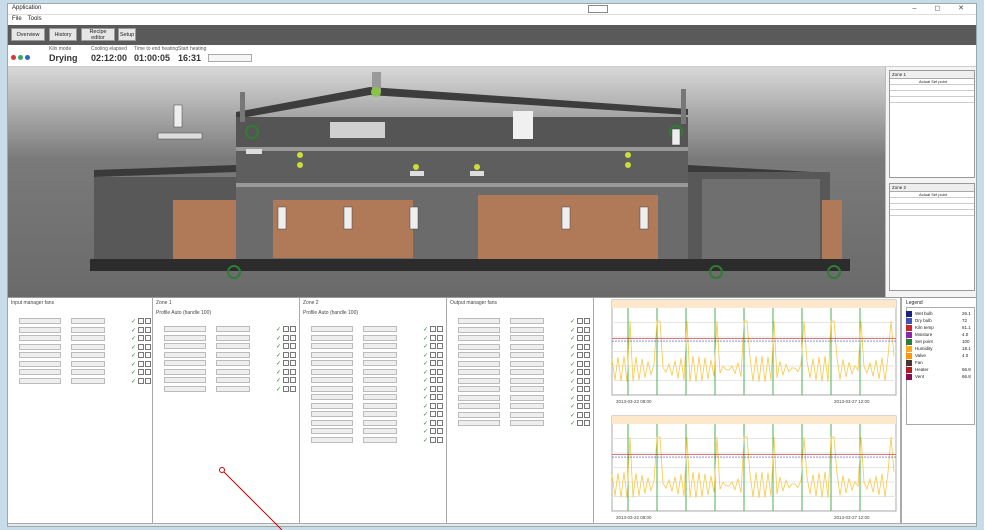 This screenshot has height=530, width=984. I want to click on setup-button: Setup, so click(127, 34).